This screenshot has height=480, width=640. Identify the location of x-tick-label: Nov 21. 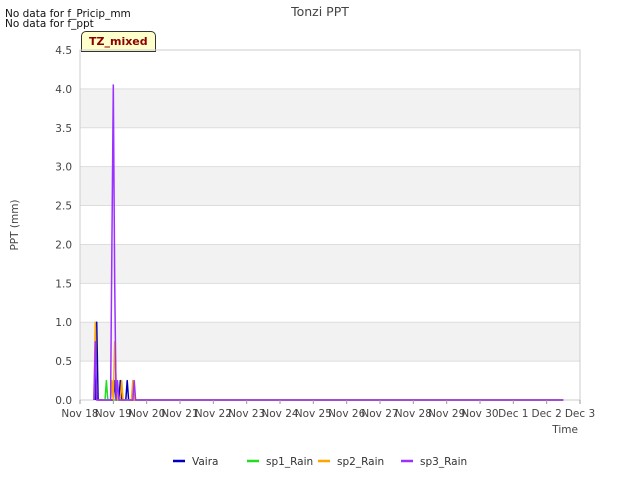
(179, 414).